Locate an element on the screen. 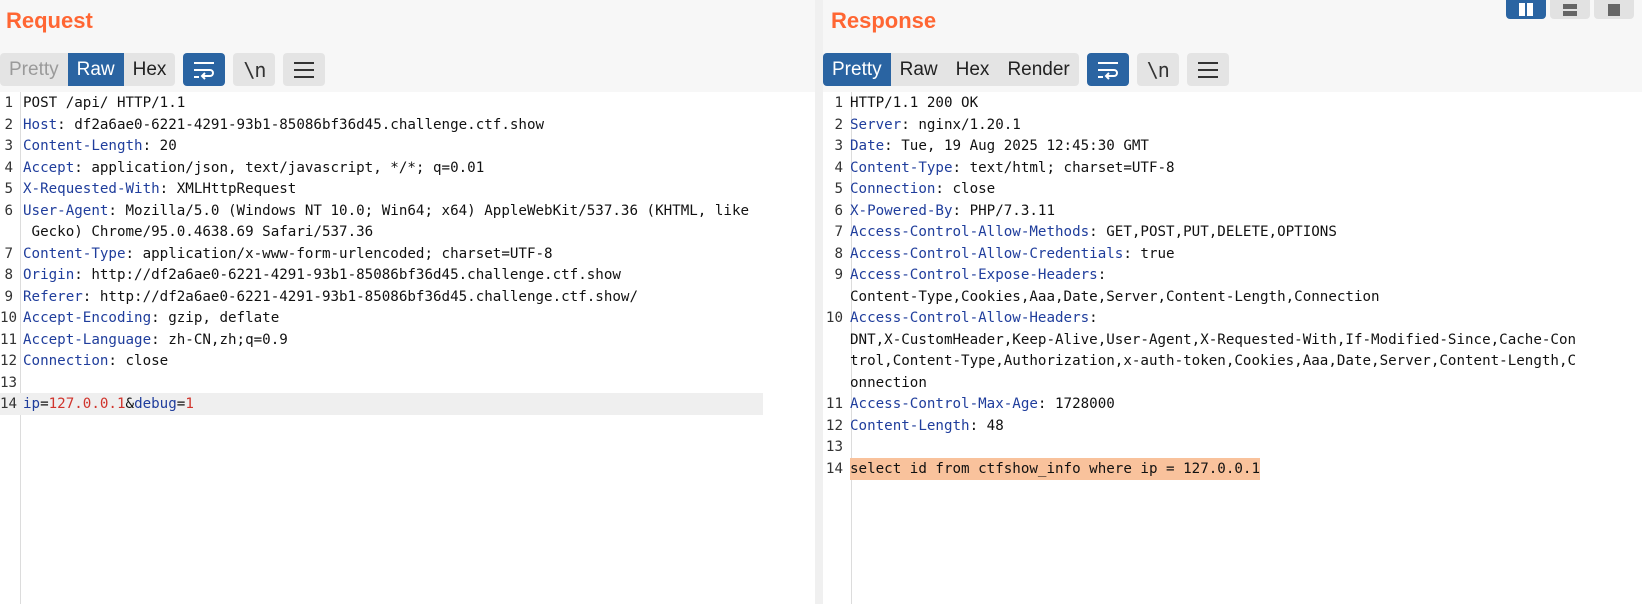  pane-splitter is located at coordinates (819, 302).